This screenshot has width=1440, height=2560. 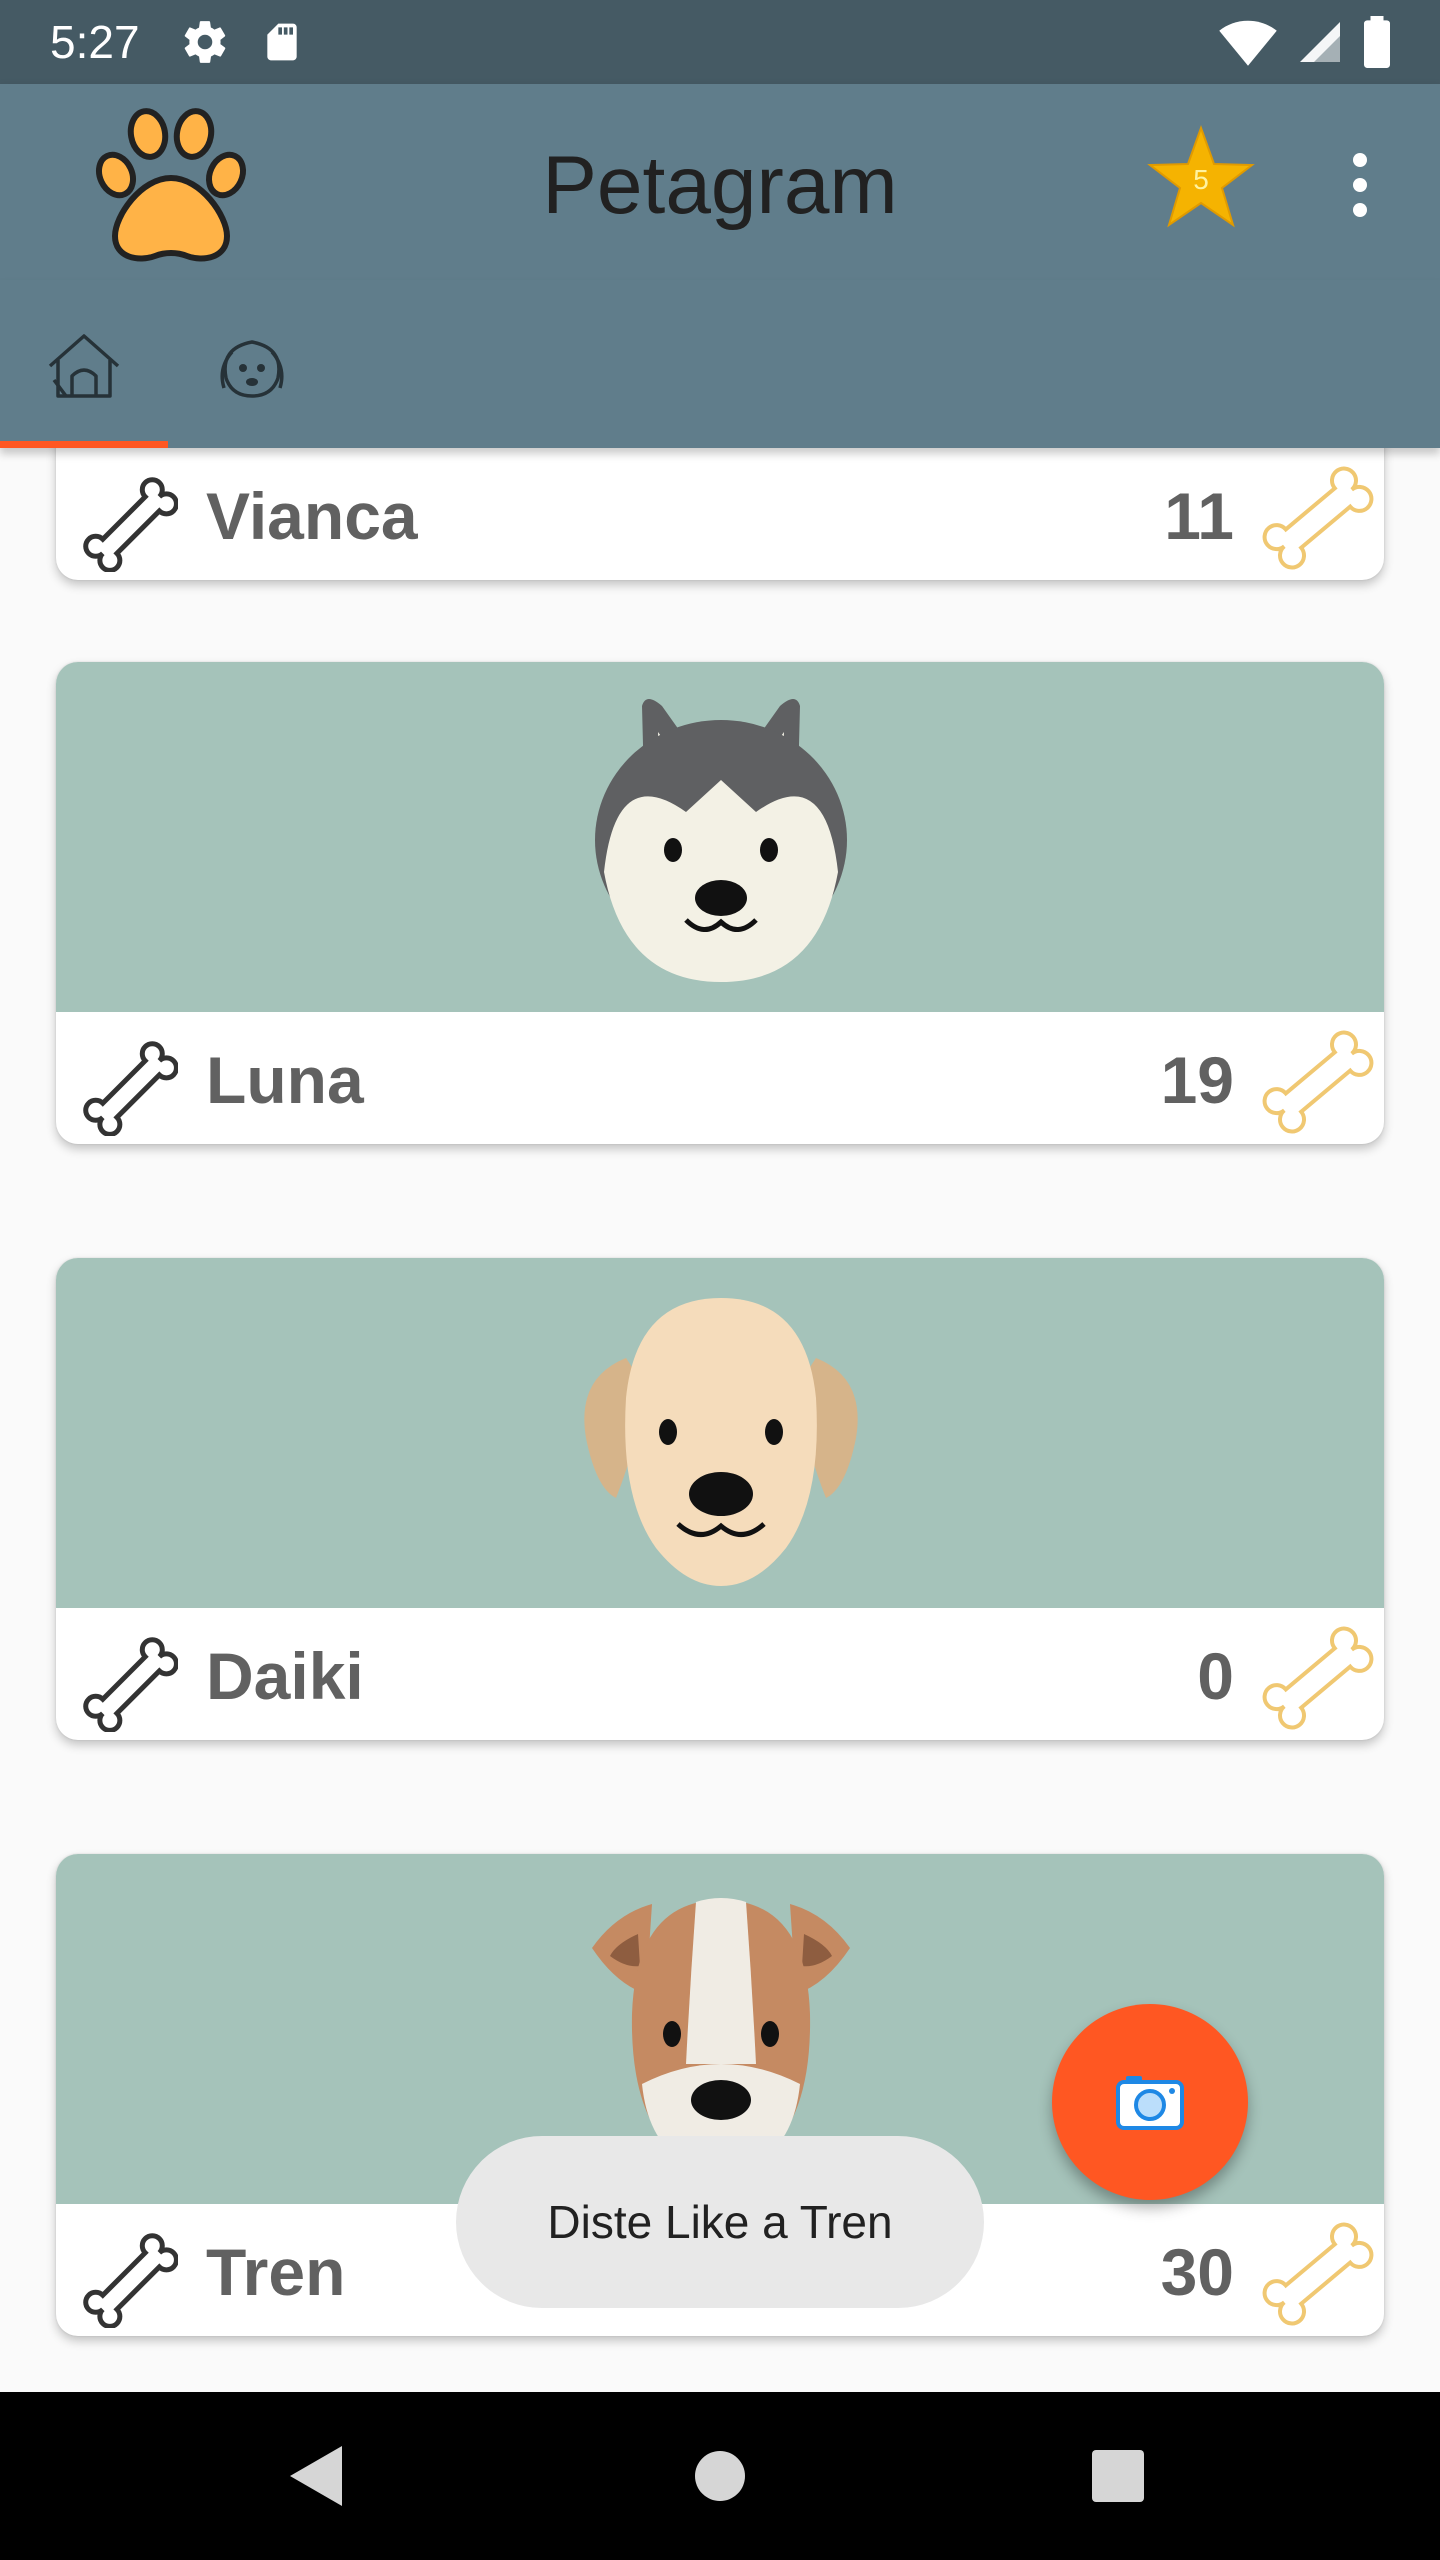 What do you see at coordinates (205, 42) in the screenshot?
I see `settings-icon` at bounding box center [205, 42].